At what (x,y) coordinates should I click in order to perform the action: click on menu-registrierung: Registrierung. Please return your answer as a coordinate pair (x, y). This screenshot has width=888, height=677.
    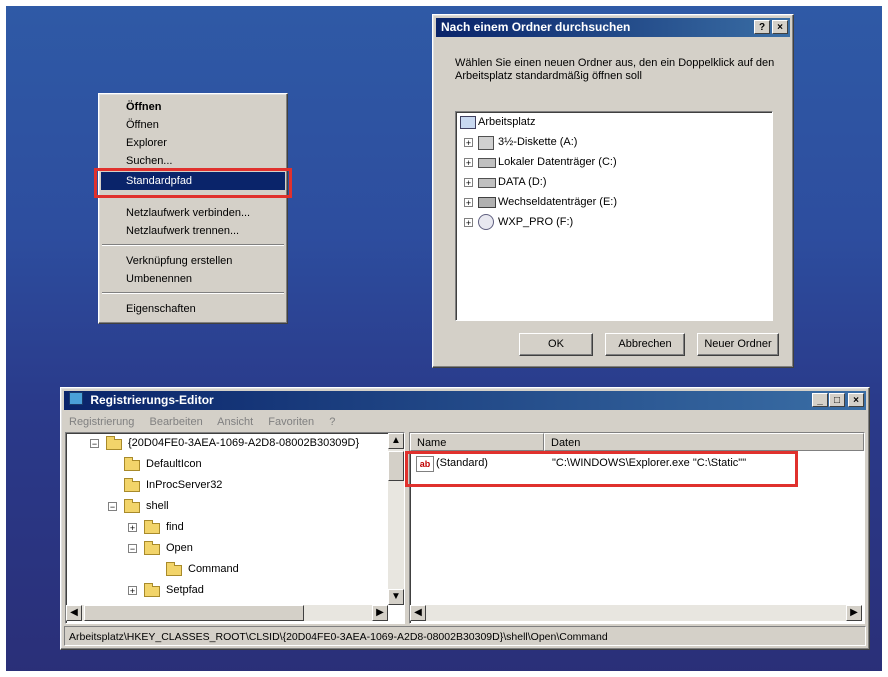
    Looking at the image, I should click on (101, 422).